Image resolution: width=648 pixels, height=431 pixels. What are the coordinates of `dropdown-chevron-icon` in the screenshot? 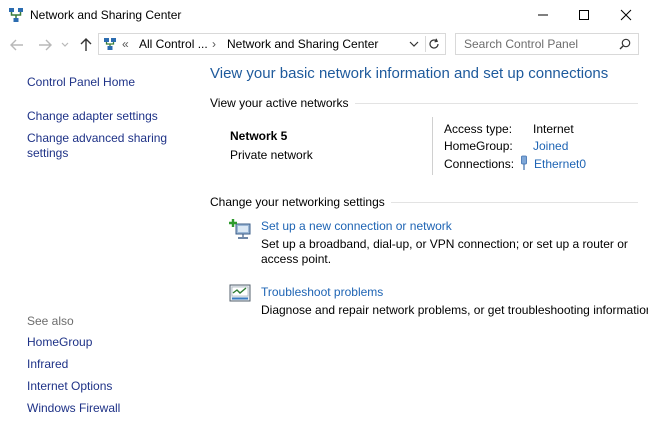 It's located at (414, 44).